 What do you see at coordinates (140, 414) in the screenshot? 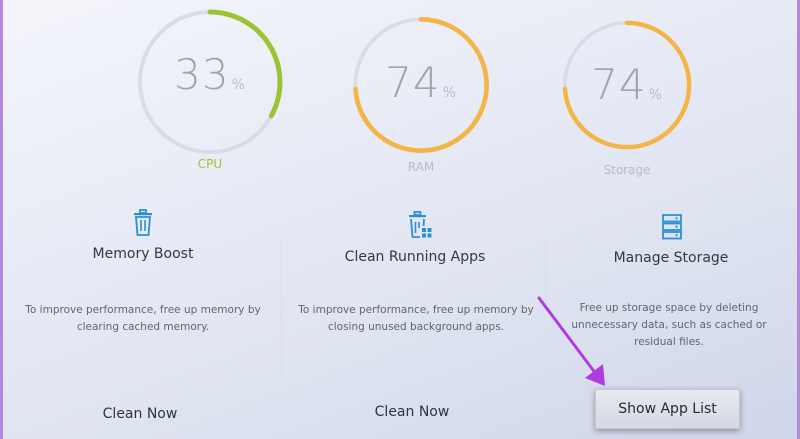
I see `memory-boost-clean-now-button: Clean Now` at bounding box center [140, 414].